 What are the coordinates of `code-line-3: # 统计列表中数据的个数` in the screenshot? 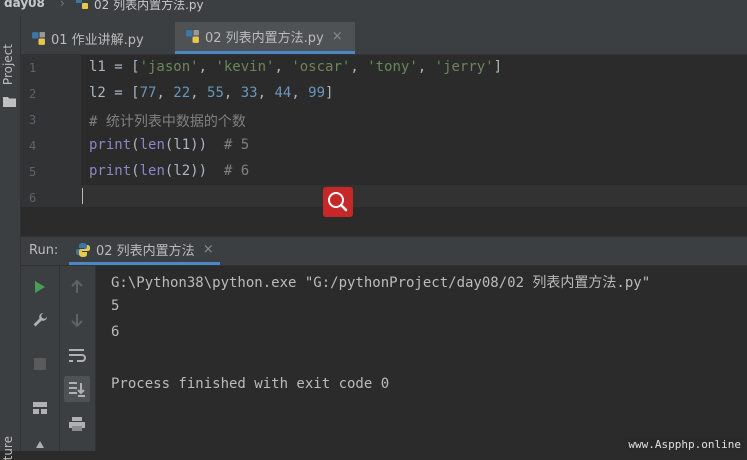 It's located at (167, 122).